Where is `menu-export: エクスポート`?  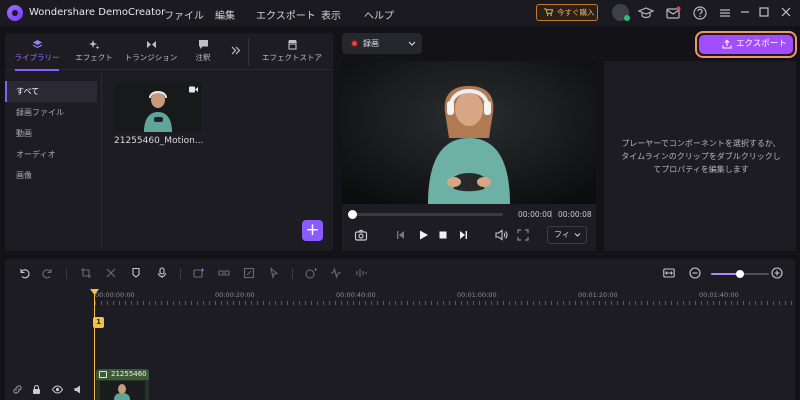 menu-export: エクスポート is located at coordinates (286, 14).